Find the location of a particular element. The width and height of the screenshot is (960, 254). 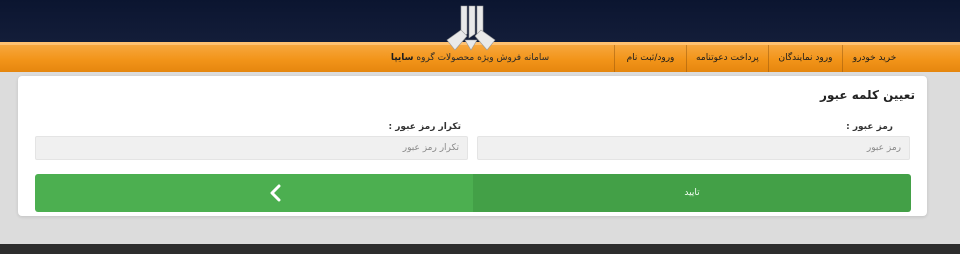

brand-prefix: سامانه فروش ویژه محصولات گروه is located at coordinates (483, 58).